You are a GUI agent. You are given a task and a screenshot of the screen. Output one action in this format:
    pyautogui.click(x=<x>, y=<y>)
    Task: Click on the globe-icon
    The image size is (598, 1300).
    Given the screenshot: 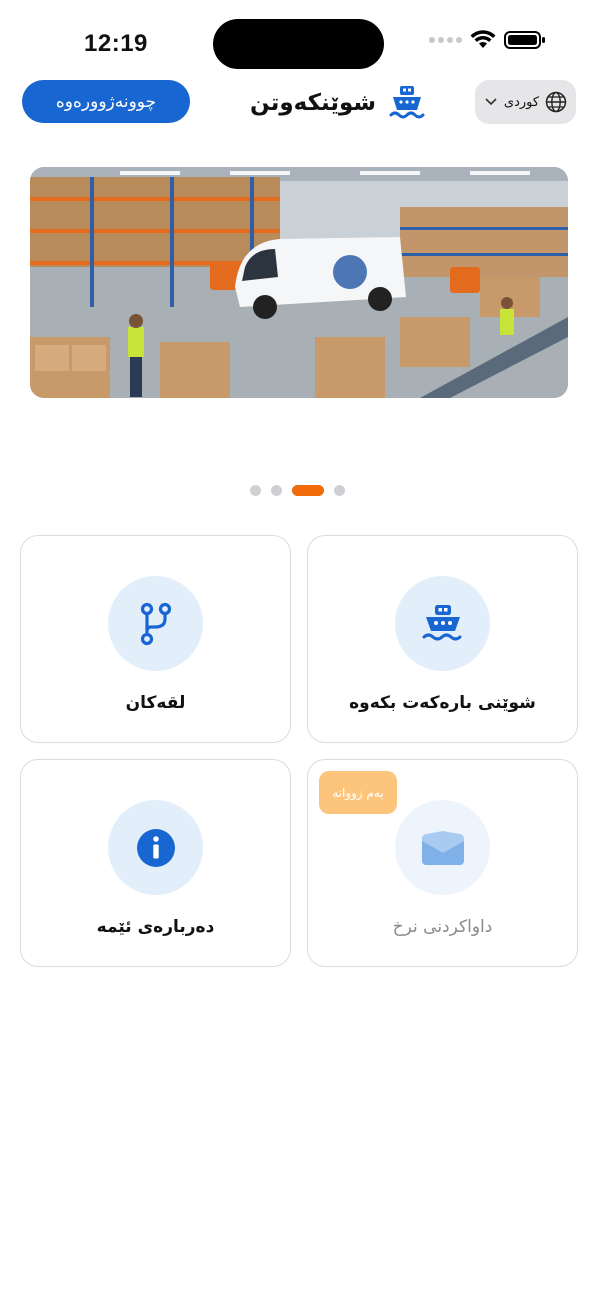 What is the action you would take?
    pyautogui.click(x=556, y=102)
    